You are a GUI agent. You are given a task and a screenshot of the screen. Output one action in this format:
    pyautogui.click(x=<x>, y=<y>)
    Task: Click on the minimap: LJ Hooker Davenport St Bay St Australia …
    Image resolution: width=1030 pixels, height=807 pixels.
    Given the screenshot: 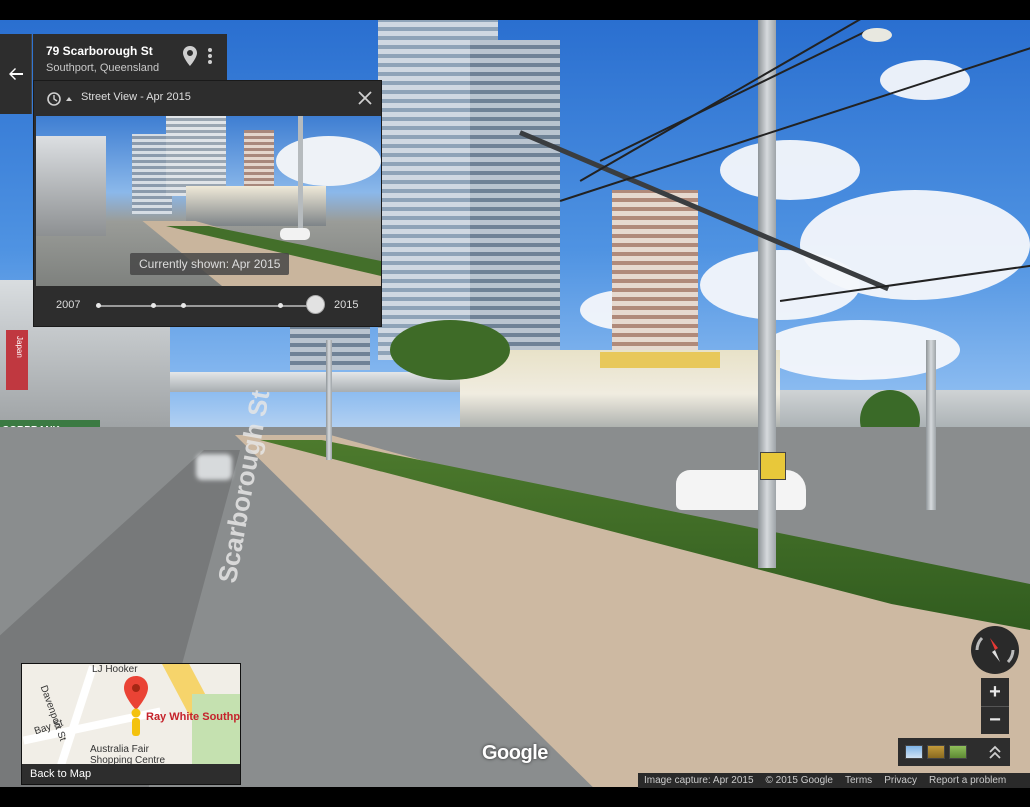 What is the action you would take?
    pyautogui.click(x=131, y=724)
    